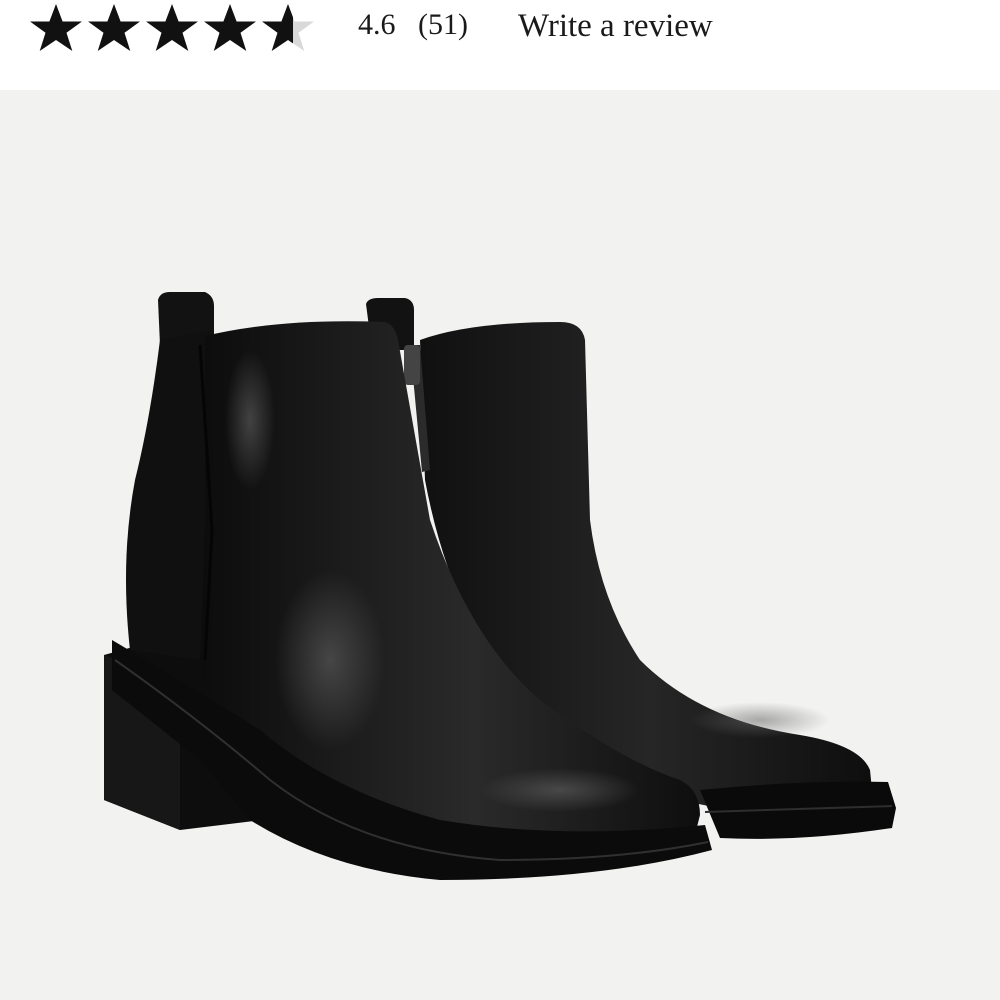 The height and width of the screenshot is (1000, 1000). What do you see at coordinates (443, 24) in the screenshot?
I see `review-count: (51)` at bounding box center [443, 24].